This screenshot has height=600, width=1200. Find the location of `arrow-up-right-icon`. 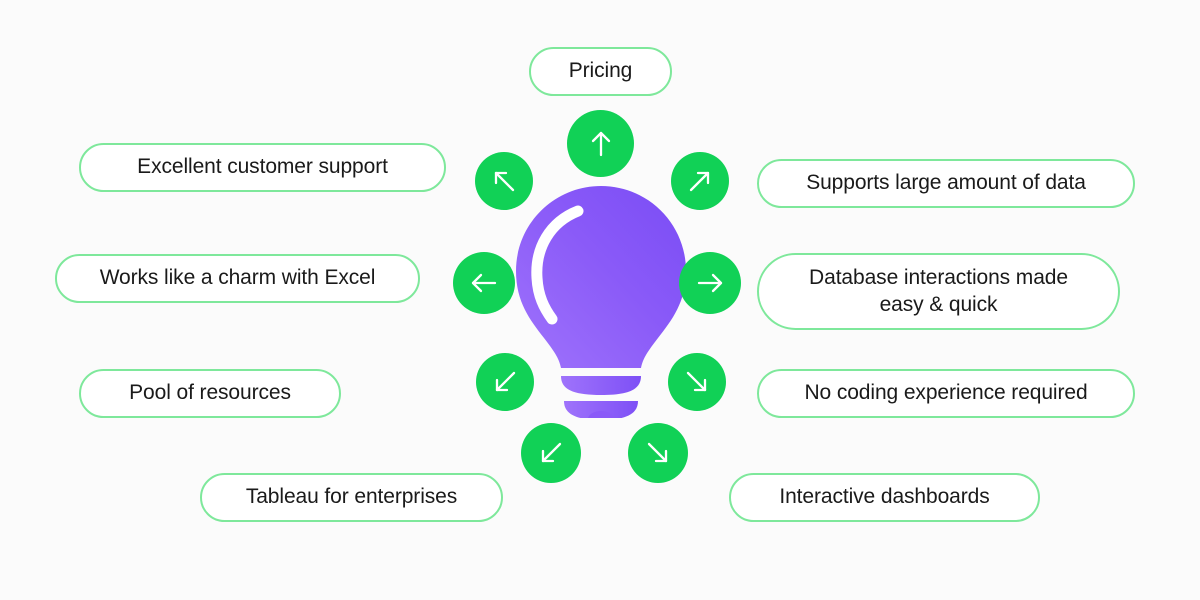

arrow-up-right-icon is located at coordinates (700, 181).